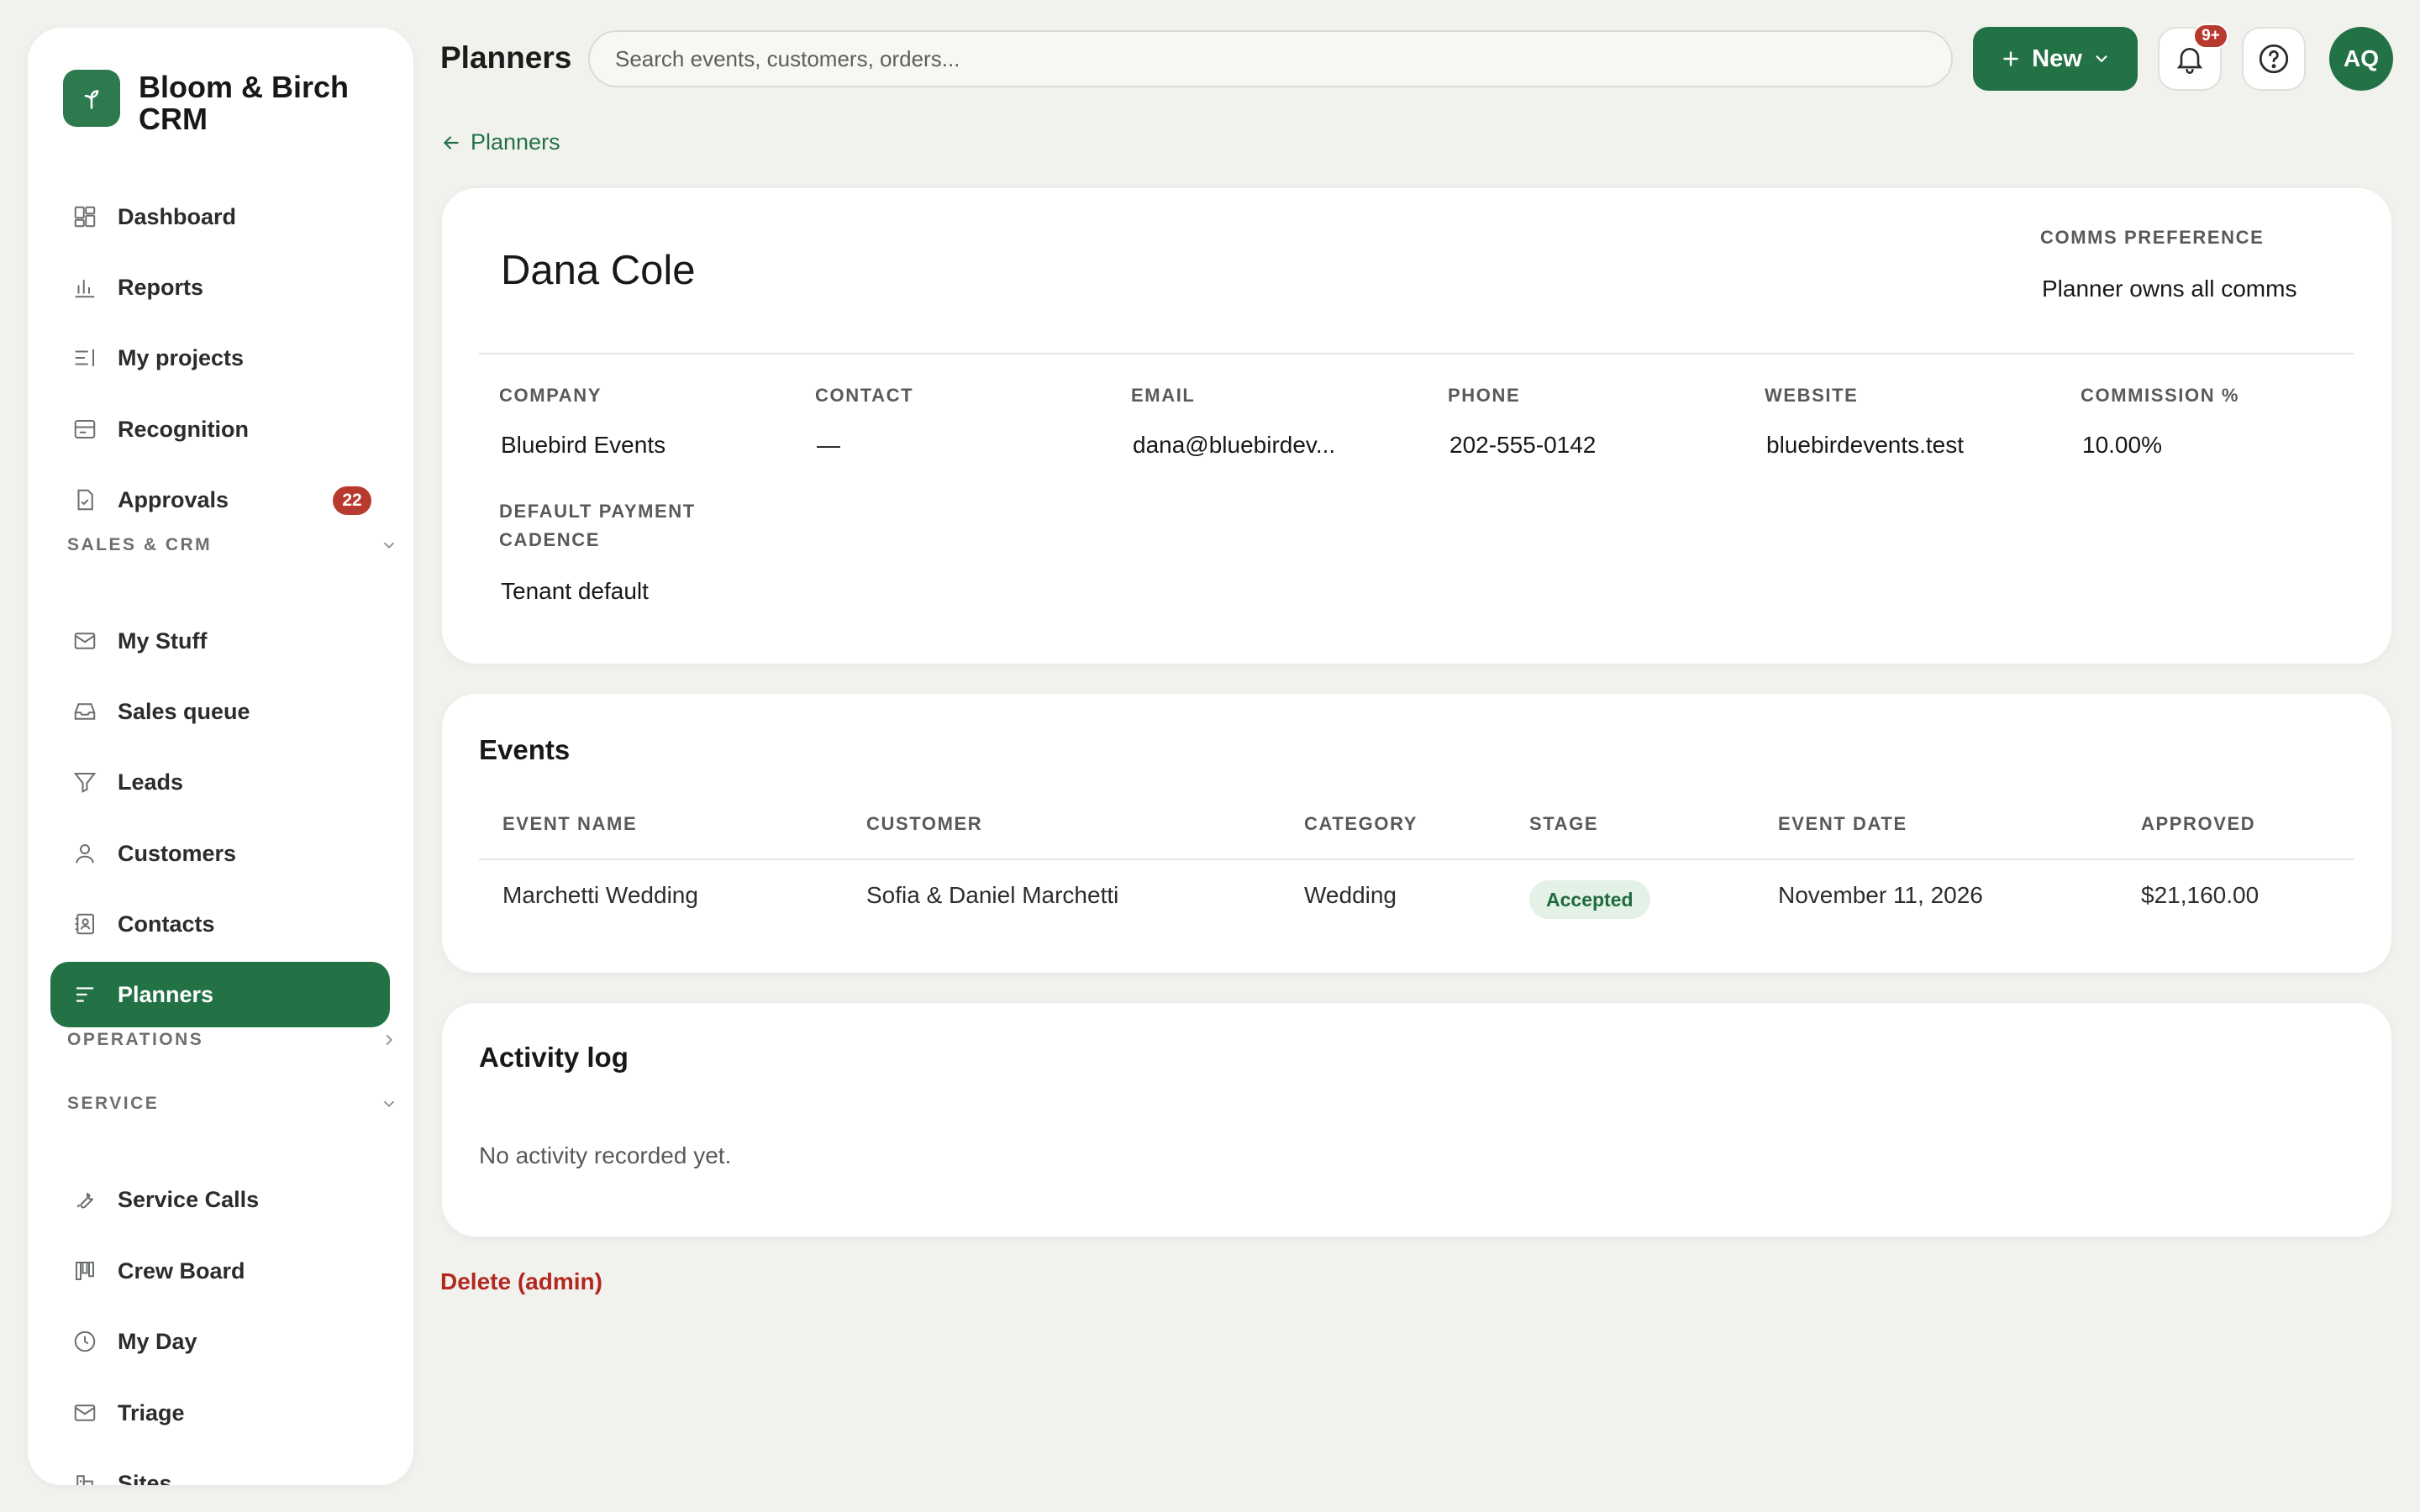 The height and width of the screenshot is (1512, 2420). I want to click on column-header-customer: CUSTOMER, so click(924, 824).